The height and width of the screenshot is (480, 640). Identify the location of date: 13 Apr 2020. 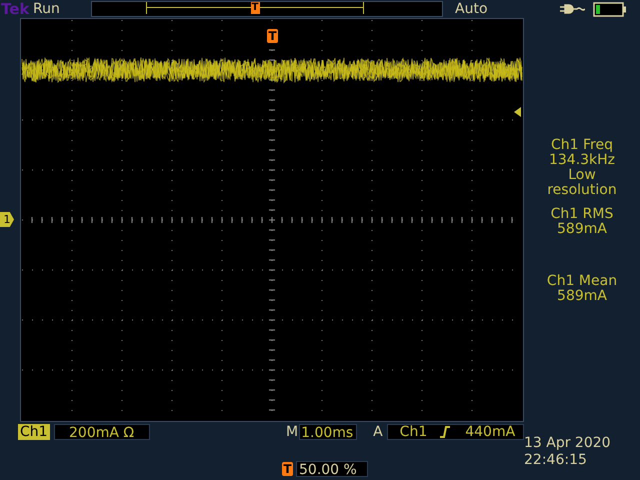
(567, 443).